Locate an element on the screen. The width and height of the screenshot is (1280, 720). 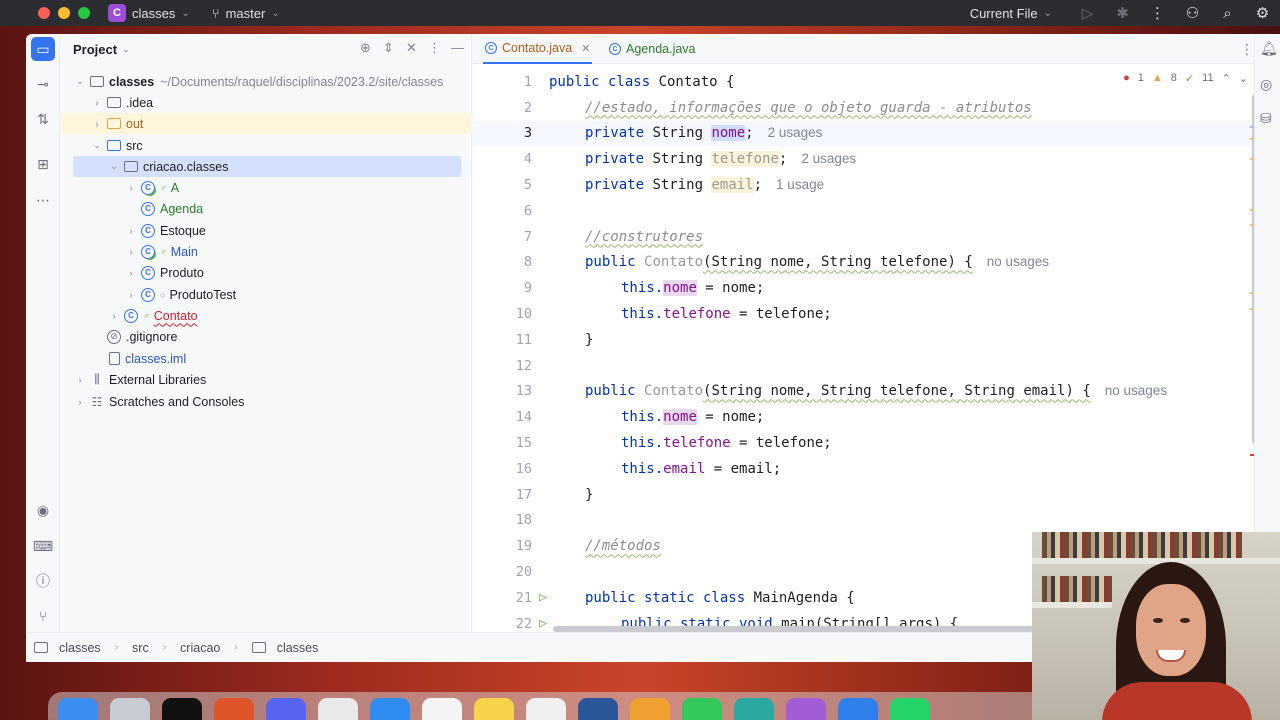
numbers-app-icon is located at coordinates (702, 709).